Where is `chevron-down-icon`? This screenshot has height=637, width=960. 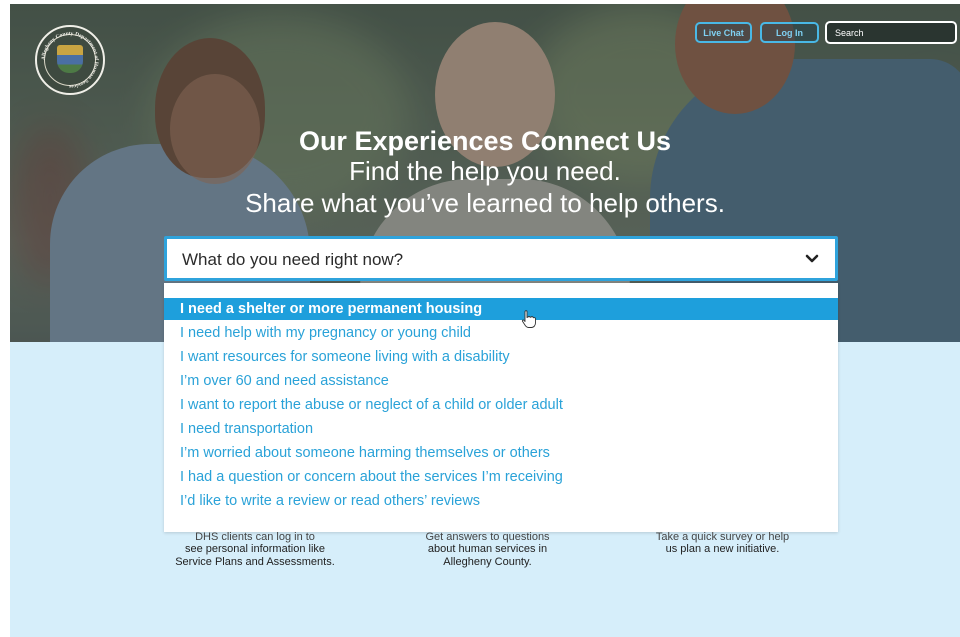
chevron-down-icon is located at coordinates (812, 258).